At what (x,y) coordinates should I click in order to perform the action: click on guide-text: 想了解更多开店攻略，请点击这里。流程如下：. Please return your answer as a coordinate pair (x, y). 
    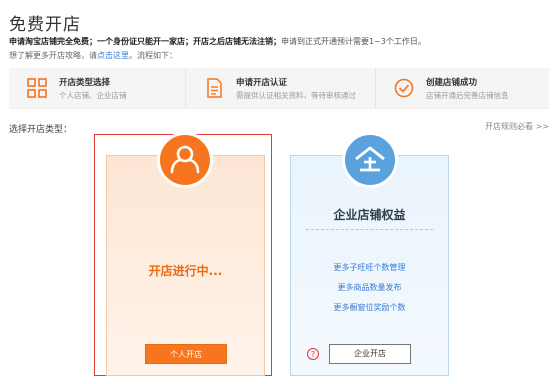
    Looking at the image, I should click on (93, 55).